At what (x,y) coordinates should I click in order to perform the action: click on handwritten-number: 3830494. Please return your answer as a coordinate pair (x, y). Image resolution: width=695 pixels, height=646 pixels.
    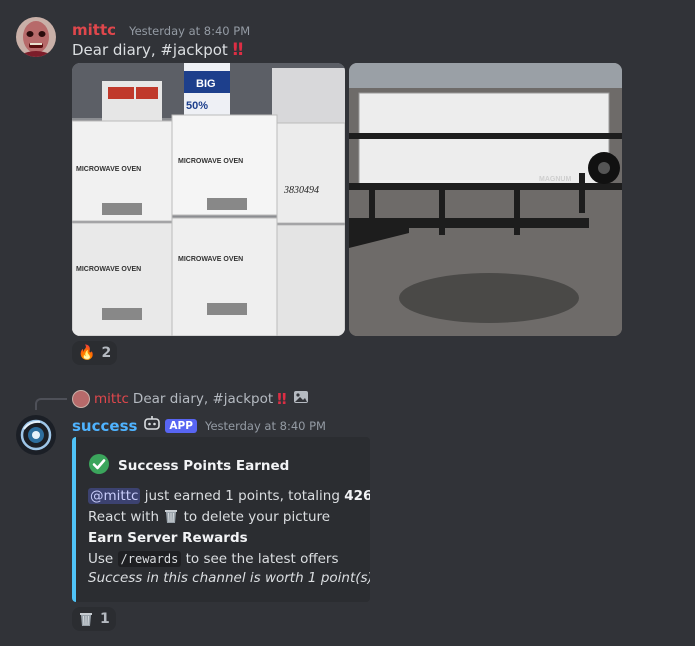
    Looking at the image, I should click on (301, 190).